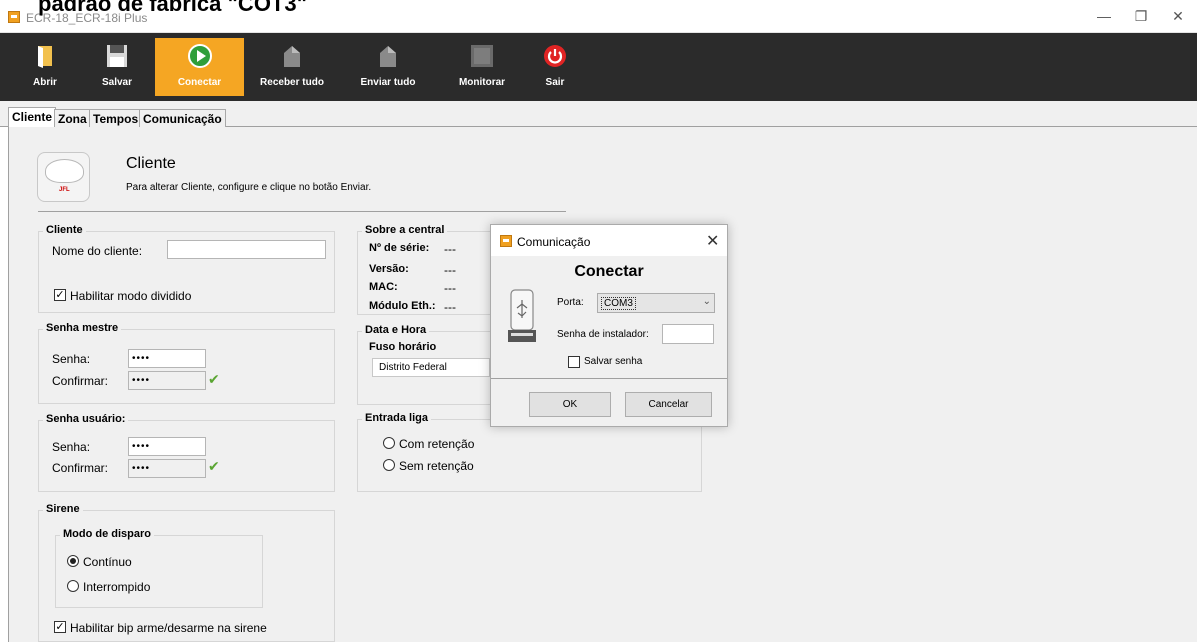  I want to click on floppy-disk-icon, so click(117, 56).